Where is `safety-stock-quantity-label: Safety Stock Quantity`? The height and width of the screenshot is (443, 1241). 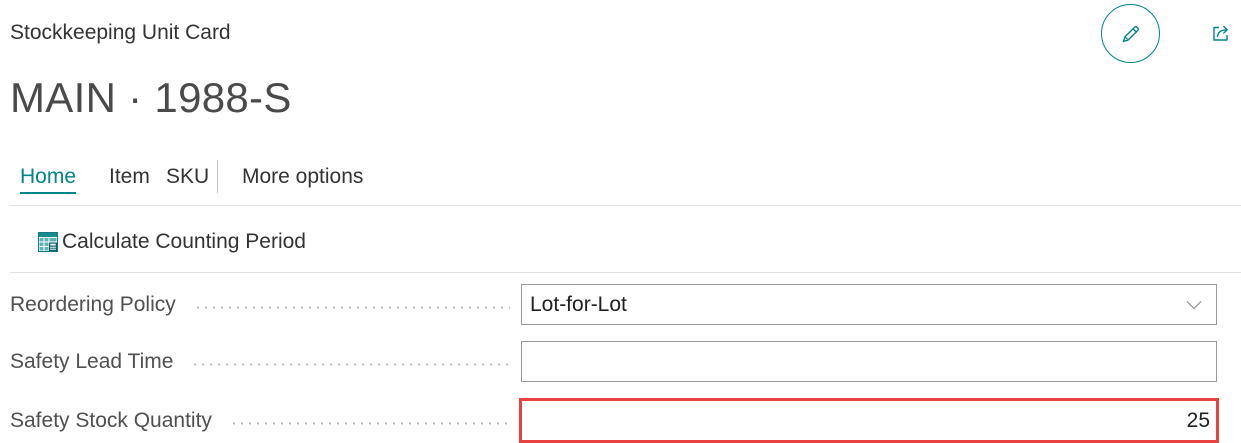 safety-stock-quantity-label: Safety Stock Quantity is located at coordinates (111, 420).